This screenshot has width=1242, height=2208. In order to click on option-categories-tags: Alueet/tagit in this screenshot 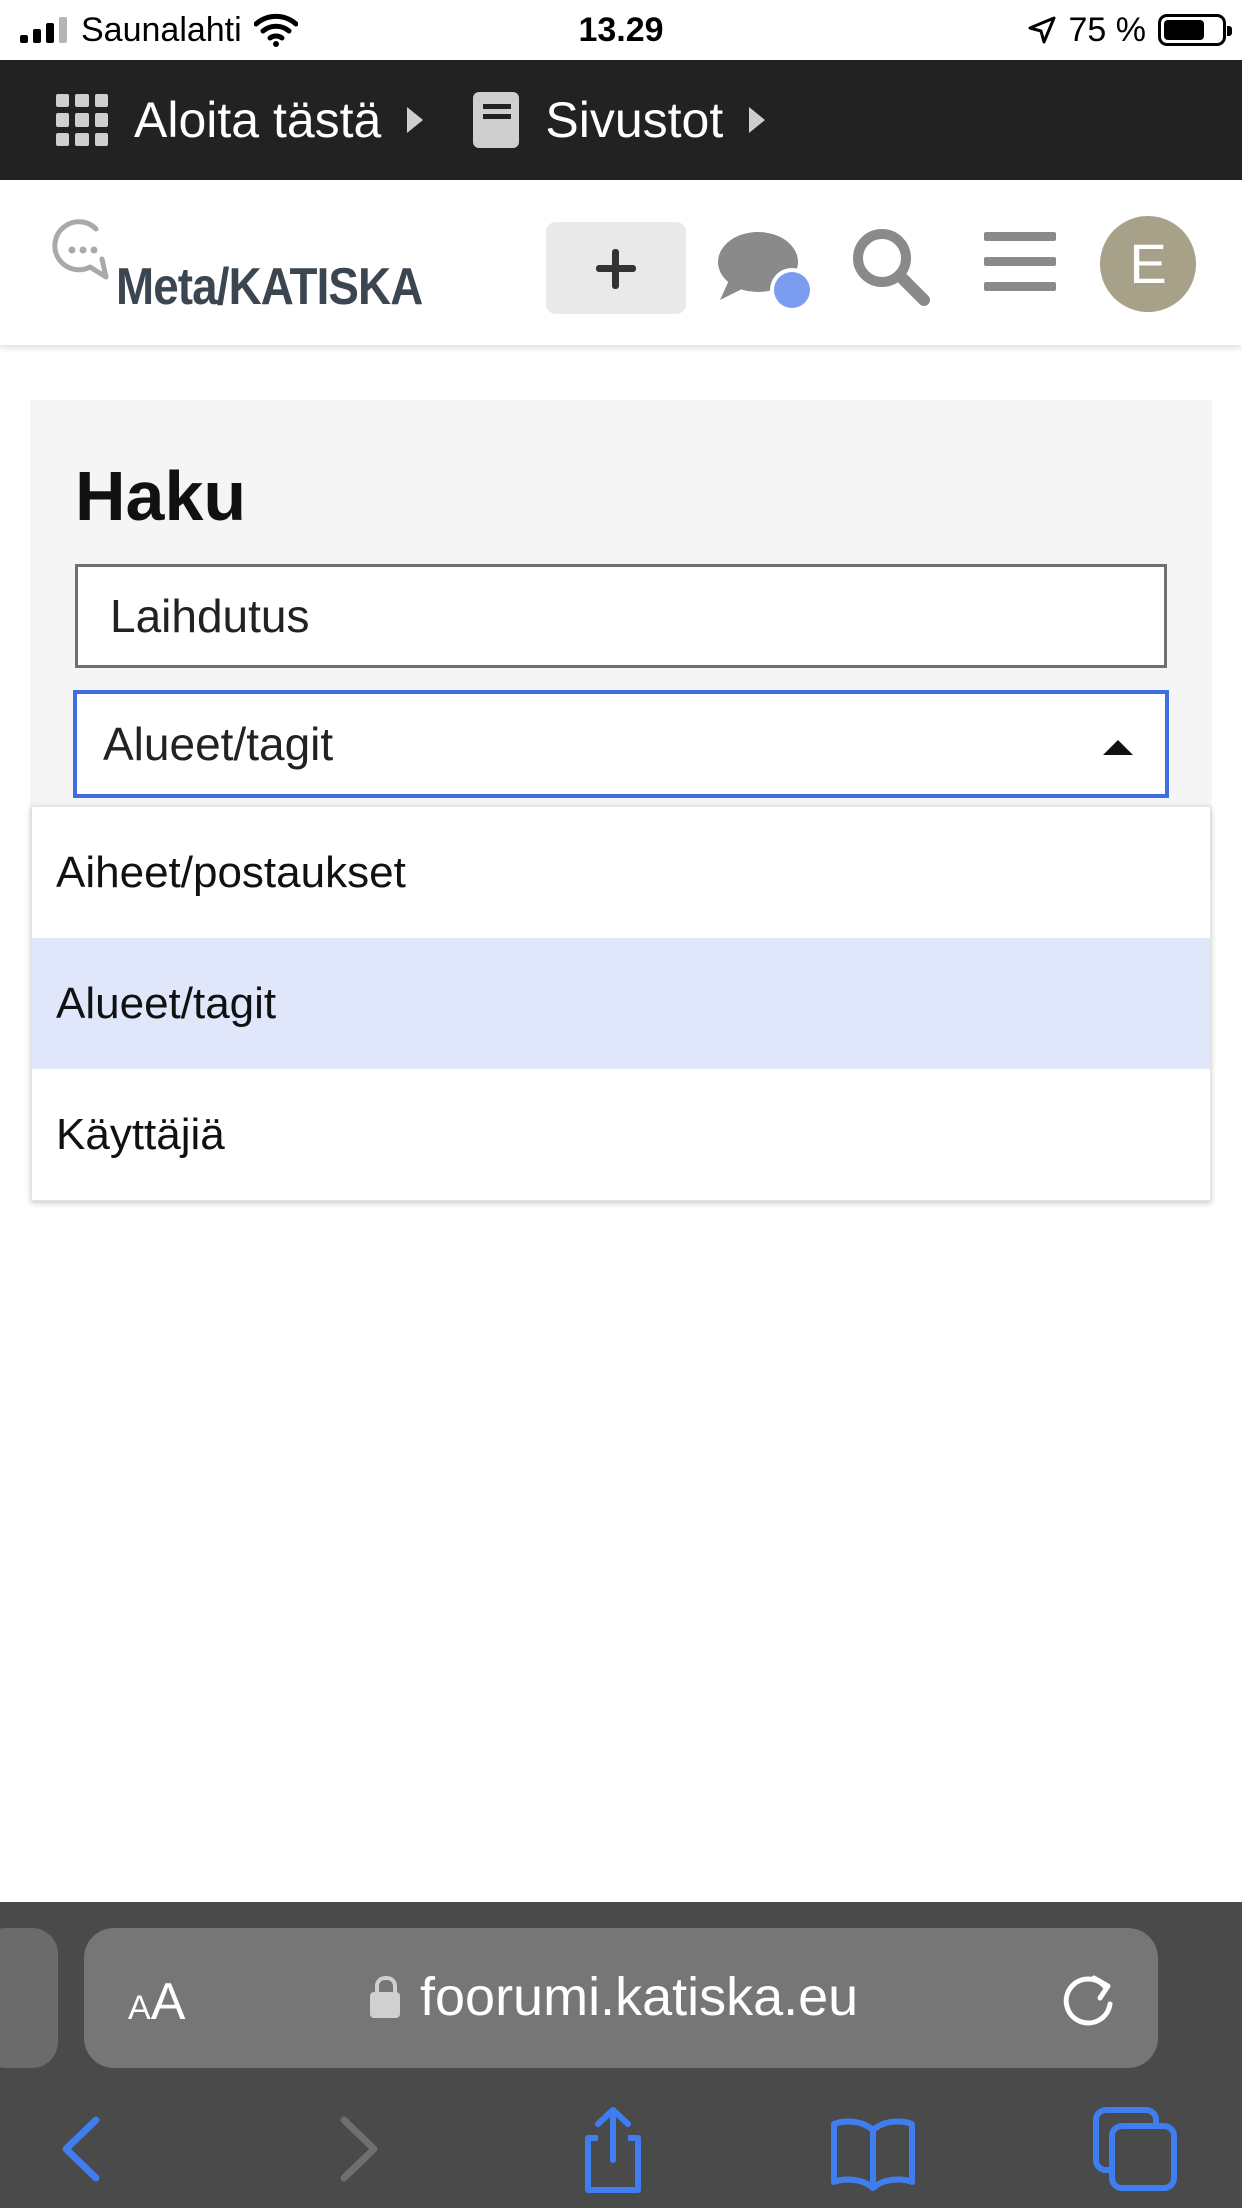, I will do `click(621, 1003)`.